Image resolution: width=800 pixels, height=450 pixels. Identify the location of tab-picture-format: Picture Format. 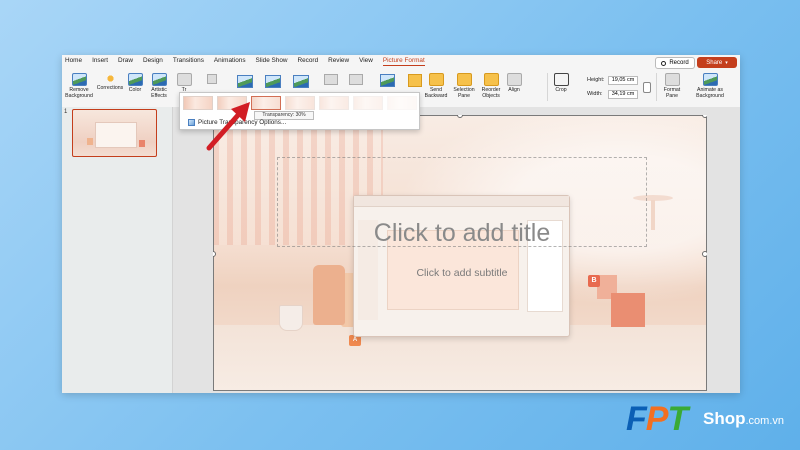
(403, 61).